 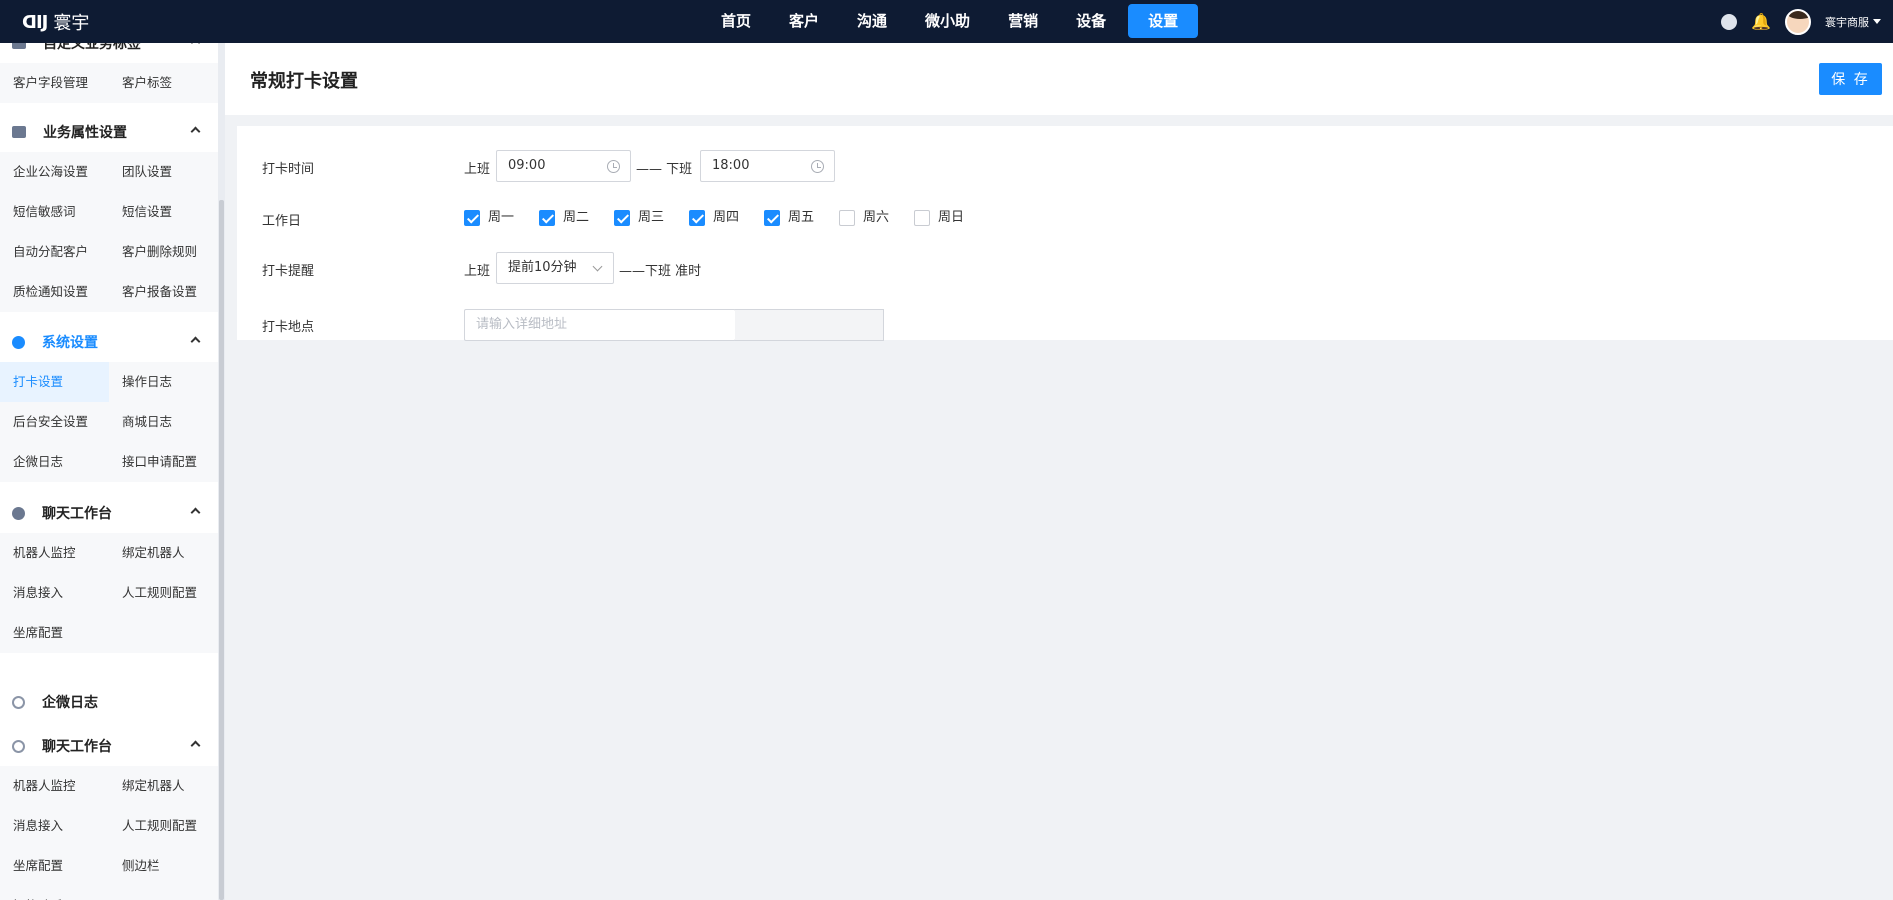 What do you see at coordinates (109, 342) in the screenshot?
I see `sidebar-group-header: 系统设置` at bounding box center [109, 342].